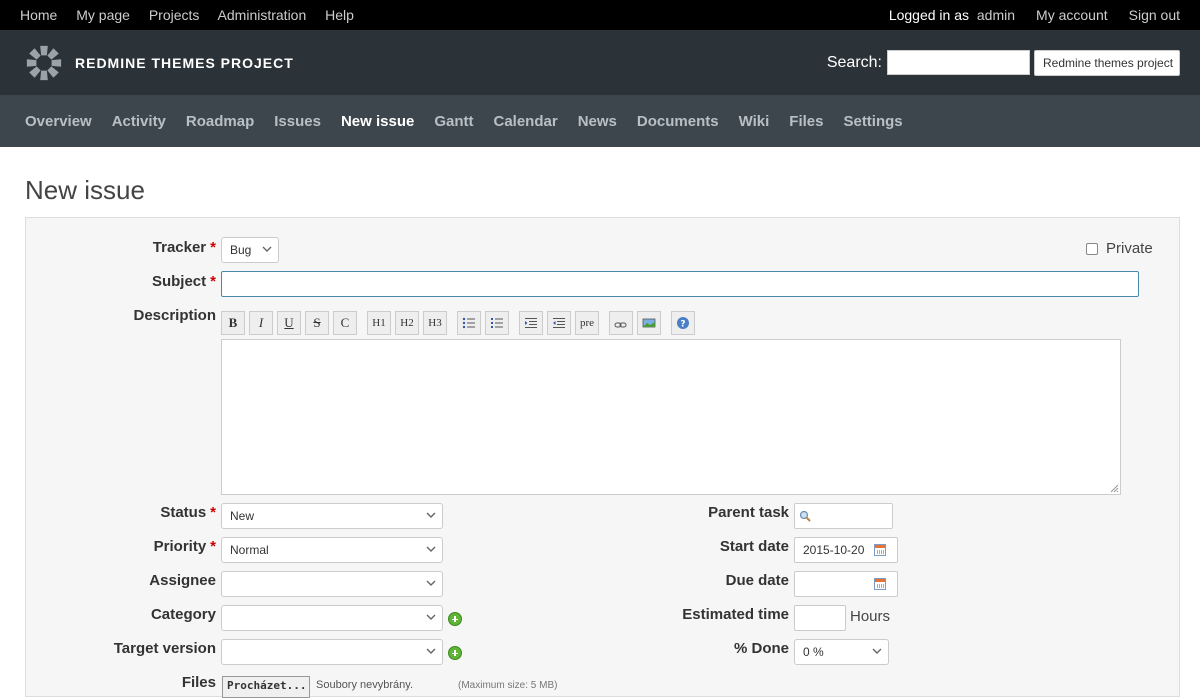 This screenshot has width=1200, height=698. I want to click on target-version-select, so click(332, 652).